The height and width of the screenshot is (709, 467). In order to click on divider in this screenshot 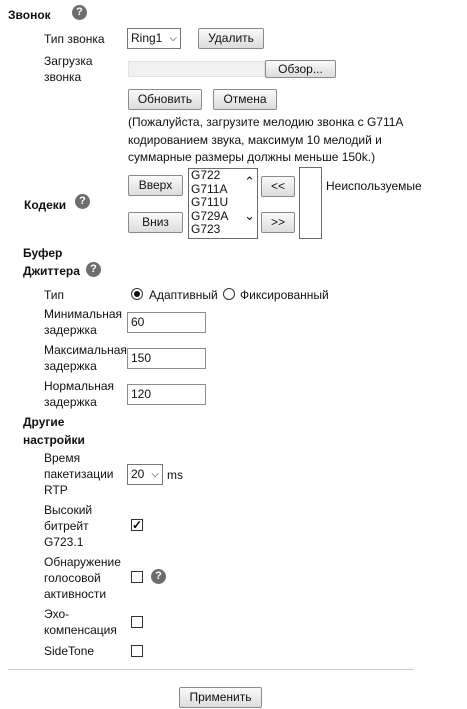, I will do `click(211, 669)`.